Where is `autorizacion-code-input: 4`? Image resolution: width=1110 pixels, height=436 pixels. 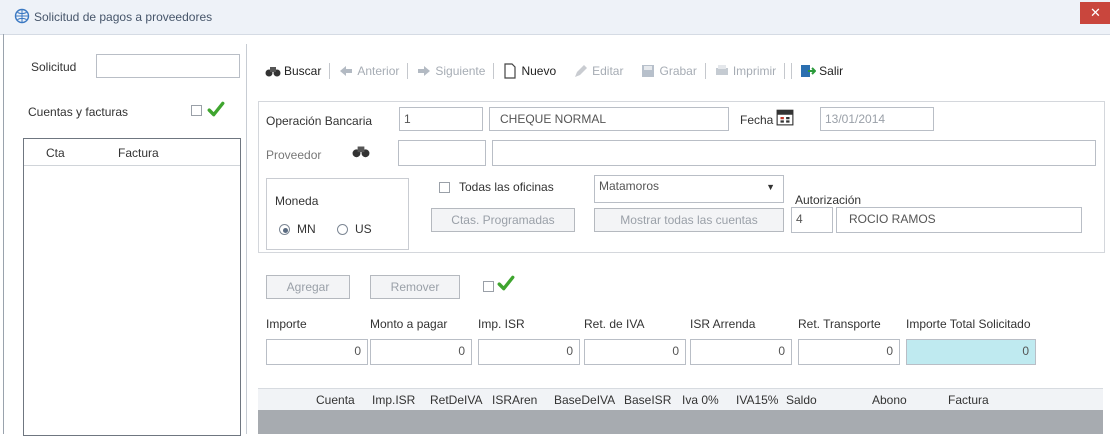 autorizacion-code-input: 4 is located at coordinates (812, 220).